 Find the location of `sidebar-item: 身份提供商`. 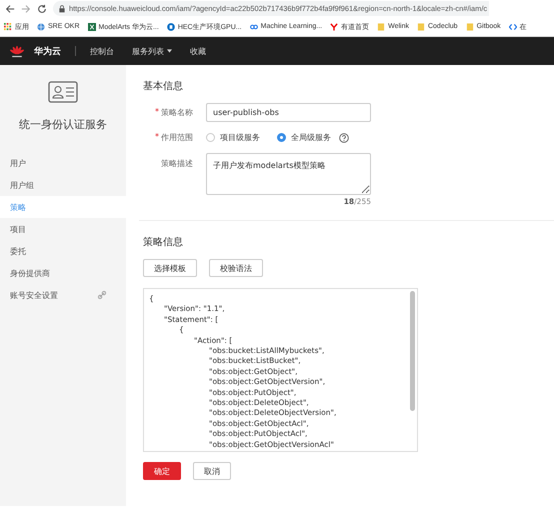

sidebar-item: 身份提供商 is located at coordinates (63, 273).